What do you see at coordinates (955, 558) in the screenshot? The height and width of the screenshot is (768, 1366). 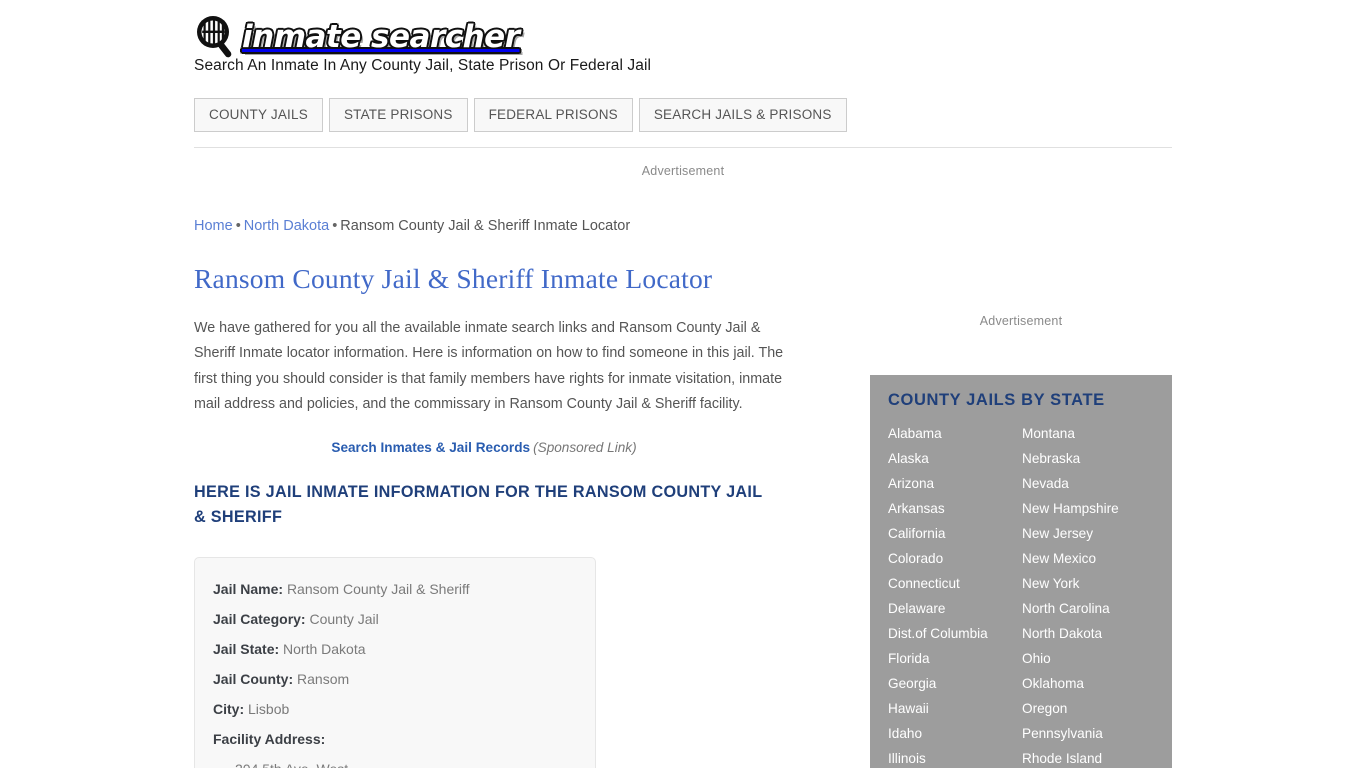 I see `state-link-colorado: Colorado` at bounding box center [955, 558].